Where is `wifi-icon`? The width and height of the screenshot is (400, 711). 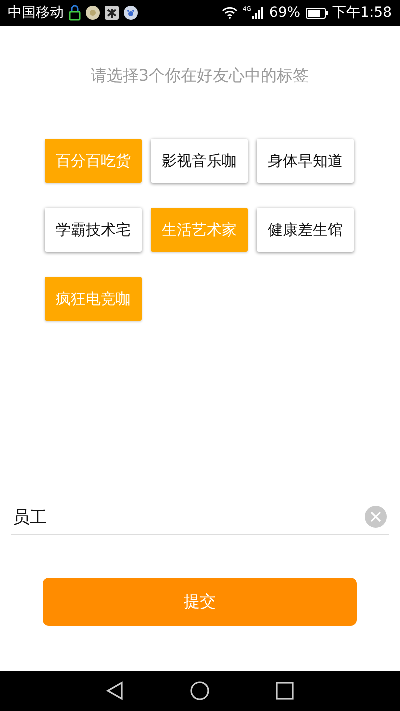
wifi-icon is located at coordinates (230, 13).